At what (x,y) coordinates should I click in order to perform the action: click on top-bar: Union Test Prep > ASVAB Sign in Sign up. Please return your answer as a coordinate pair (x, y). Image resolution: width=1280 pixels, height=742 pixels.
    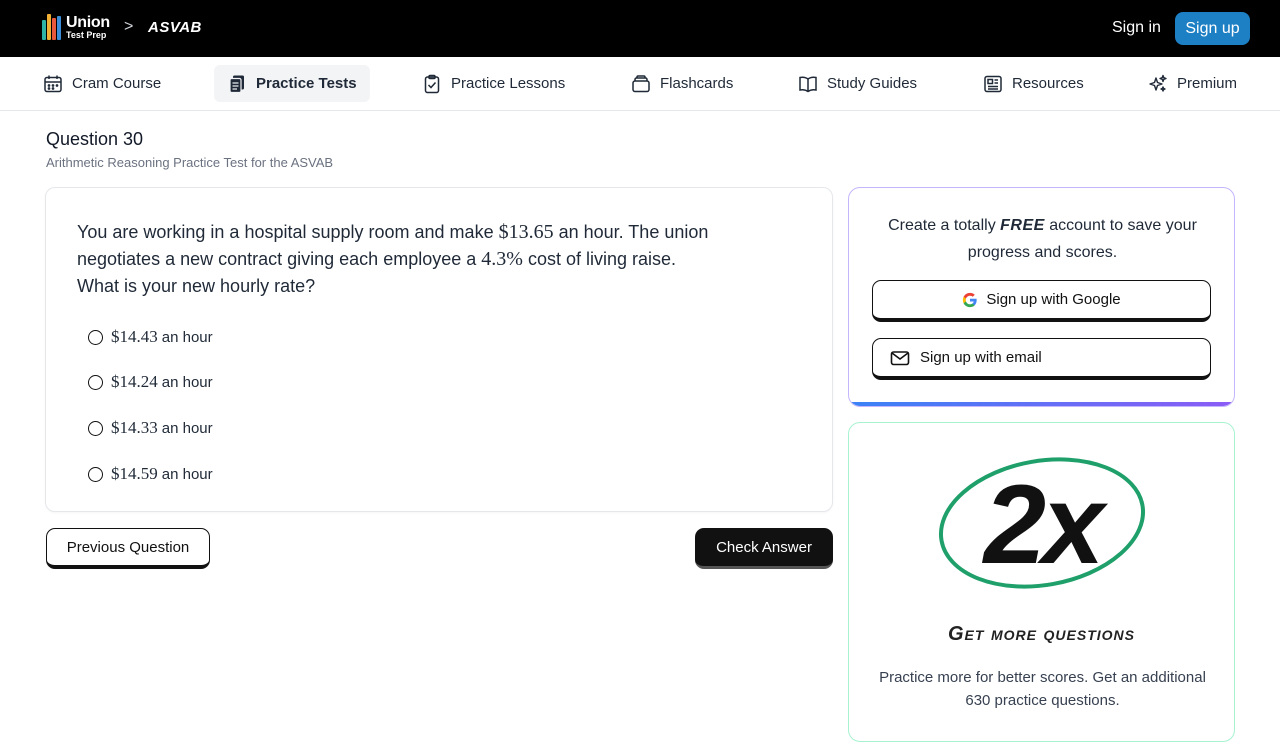
    Looking at the image, I should click on (640, 28).